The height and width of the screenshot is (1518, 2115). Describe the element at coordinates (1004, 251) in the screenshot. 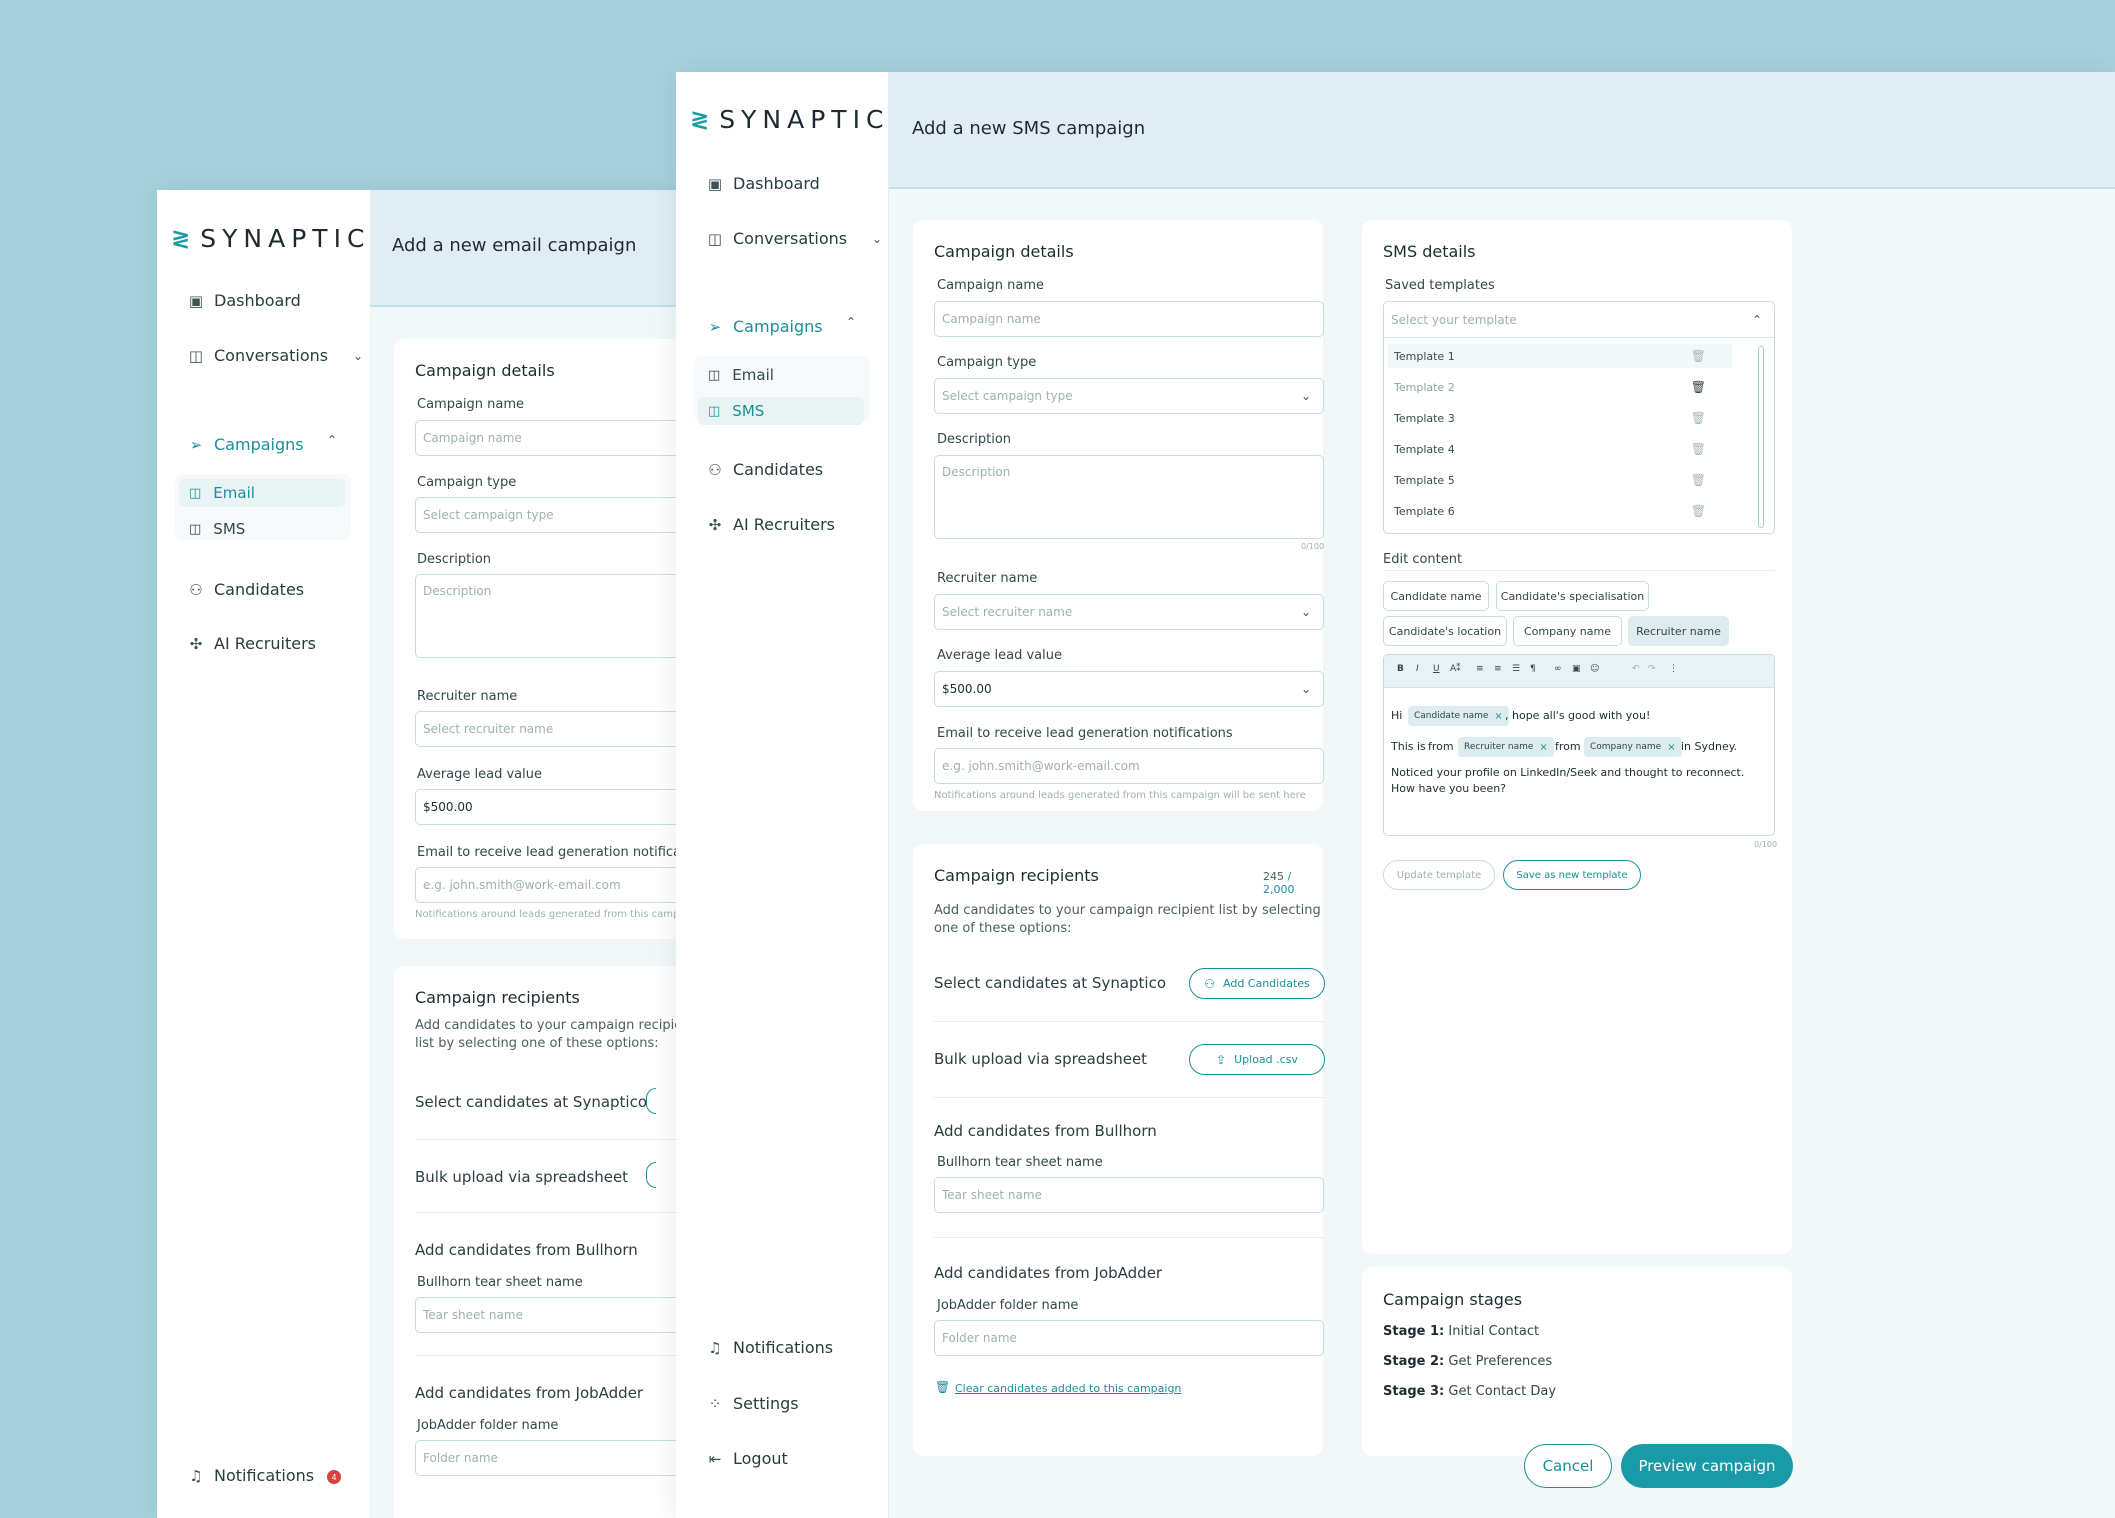

I see `section-title: Campaign details` at that location.